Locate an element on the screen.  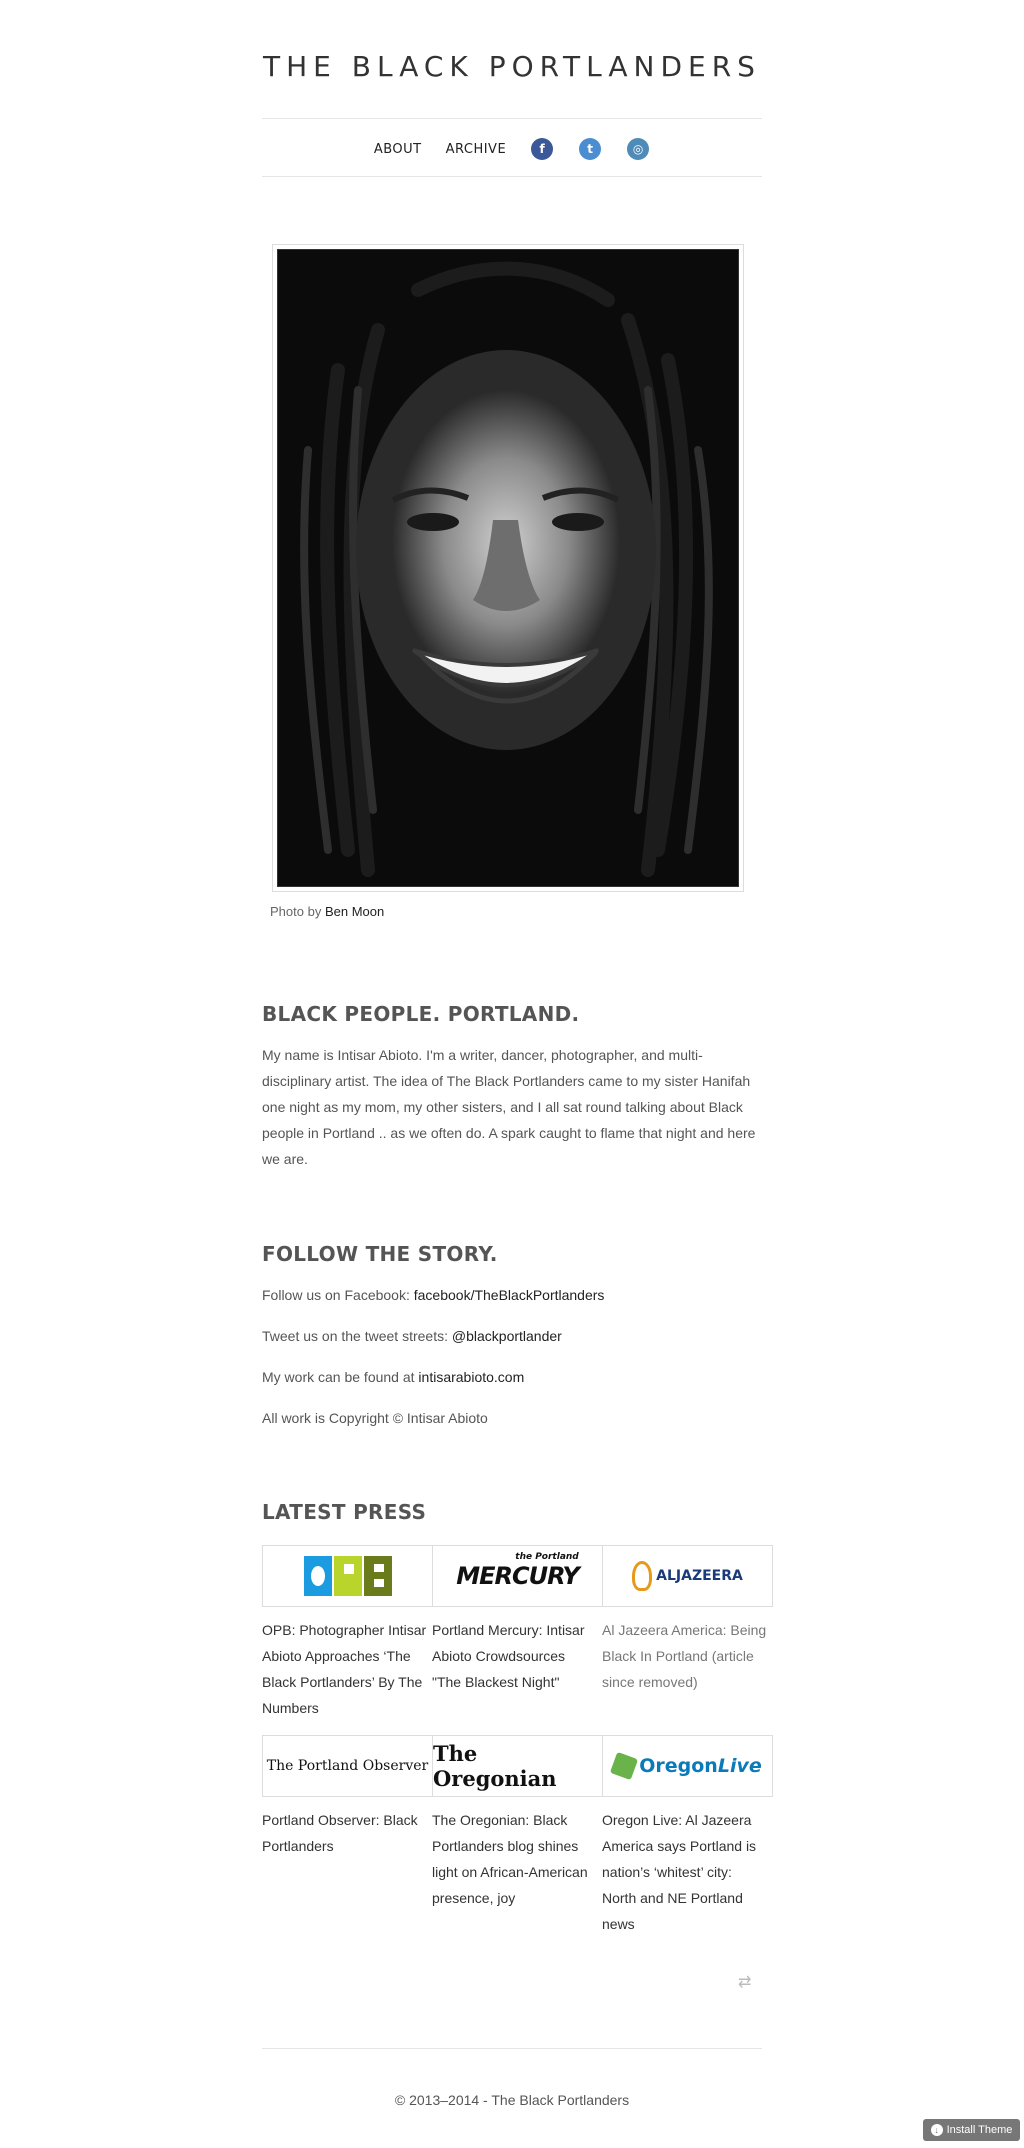
aljazeera-emblem-icon is located at coordinates (642, 1576).